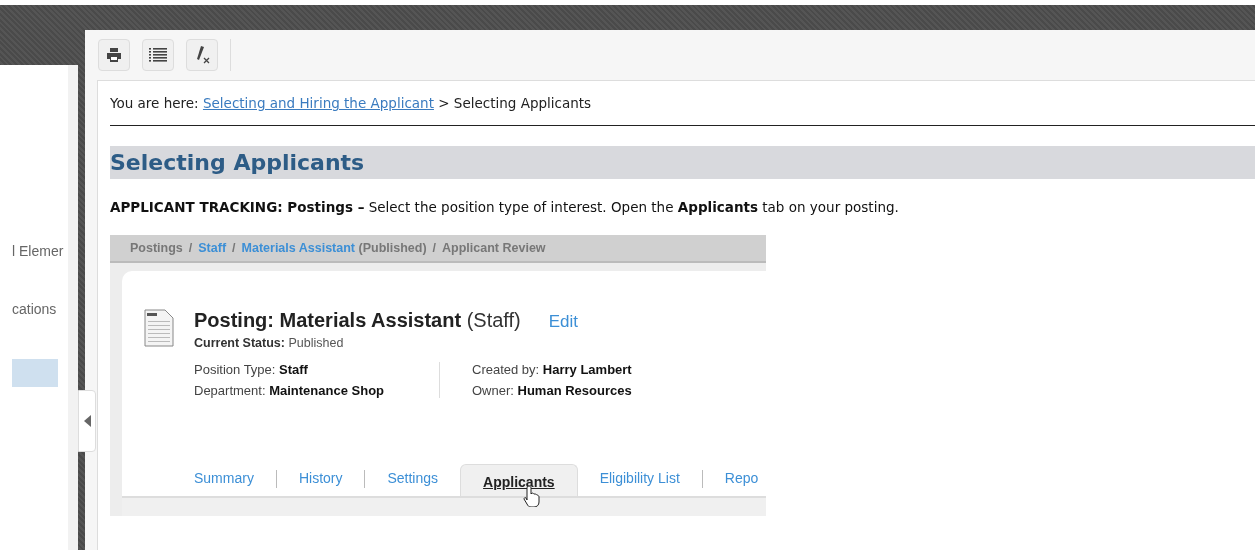 The height and width of the screenshot is (550, 1255). I want to click on tab: Settings, so click(413, 478).